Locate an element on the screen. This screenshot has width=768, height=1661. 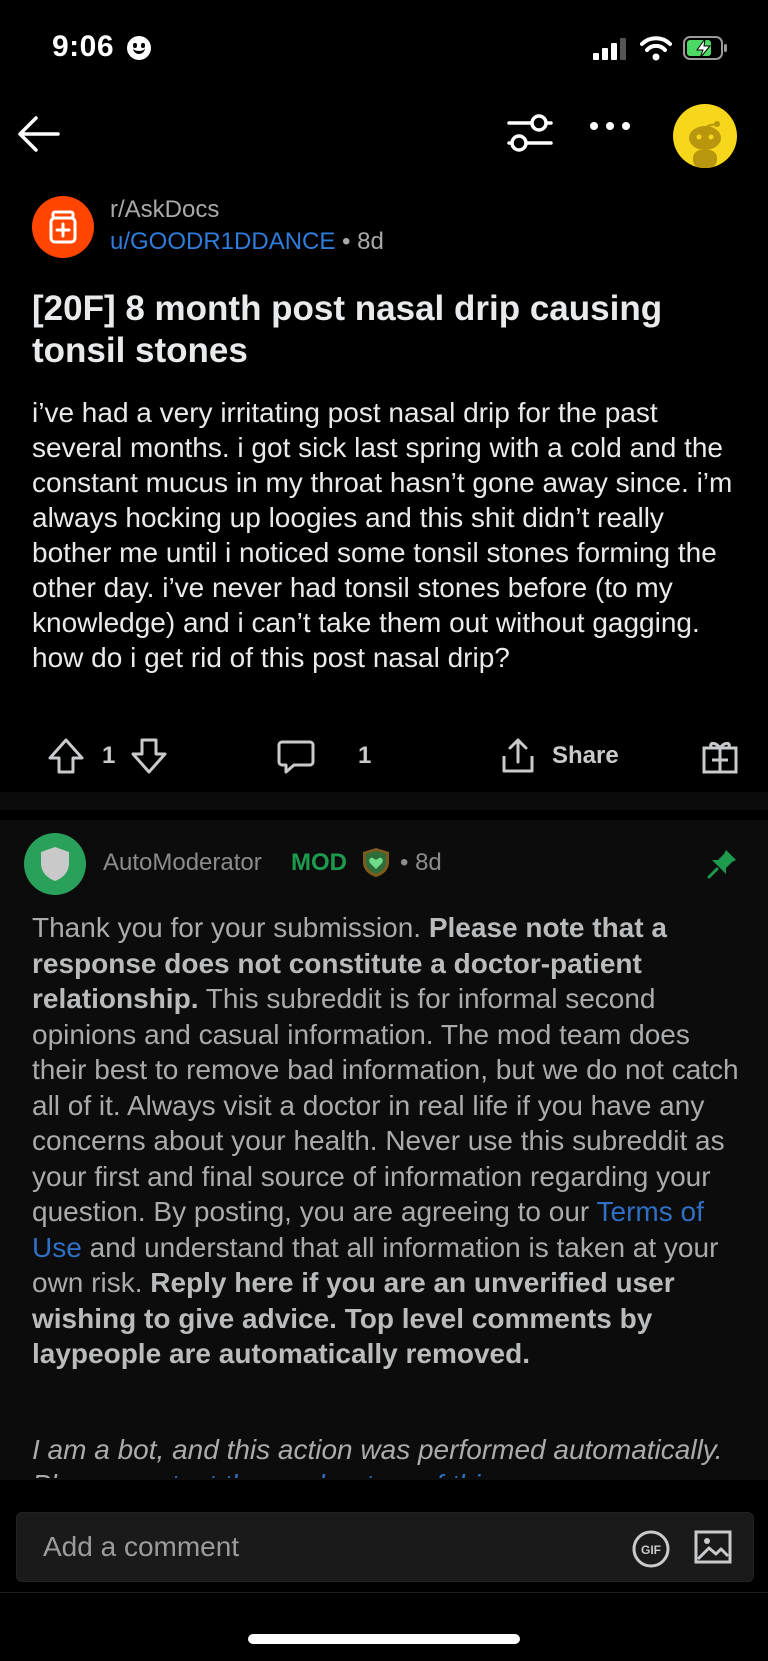
award-button is located at coordinates (720, 756).